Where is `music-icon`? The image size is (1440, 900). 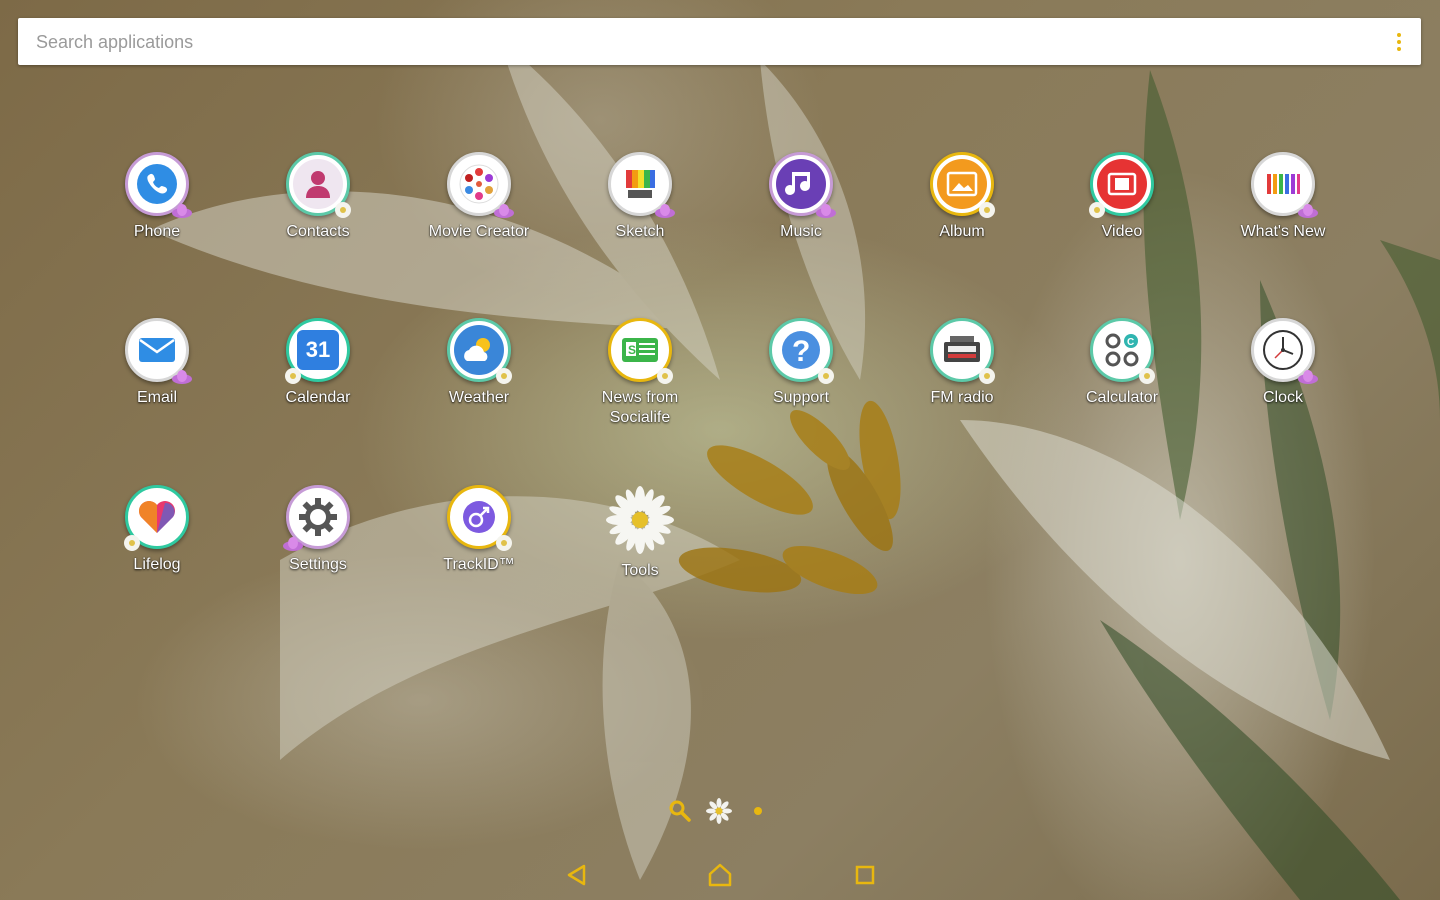 music-icon is located at coordinates (802, 185).